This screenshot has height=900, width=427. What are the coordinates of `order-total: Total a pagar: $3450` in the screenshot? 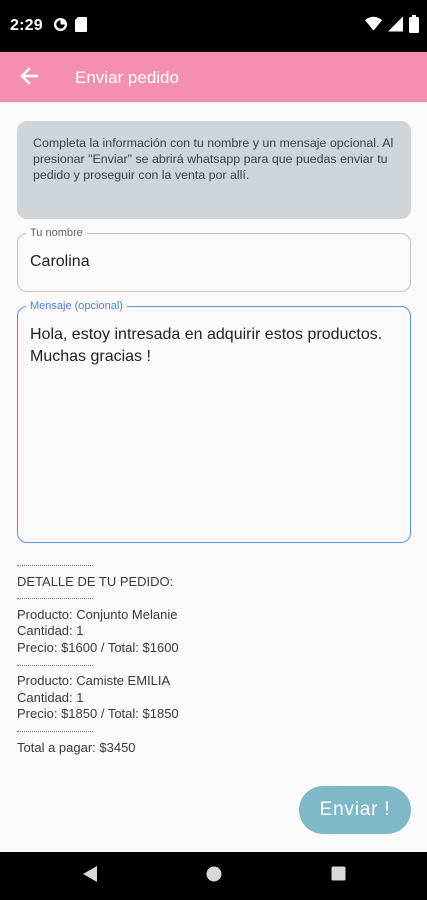 It's located at (76, 747).